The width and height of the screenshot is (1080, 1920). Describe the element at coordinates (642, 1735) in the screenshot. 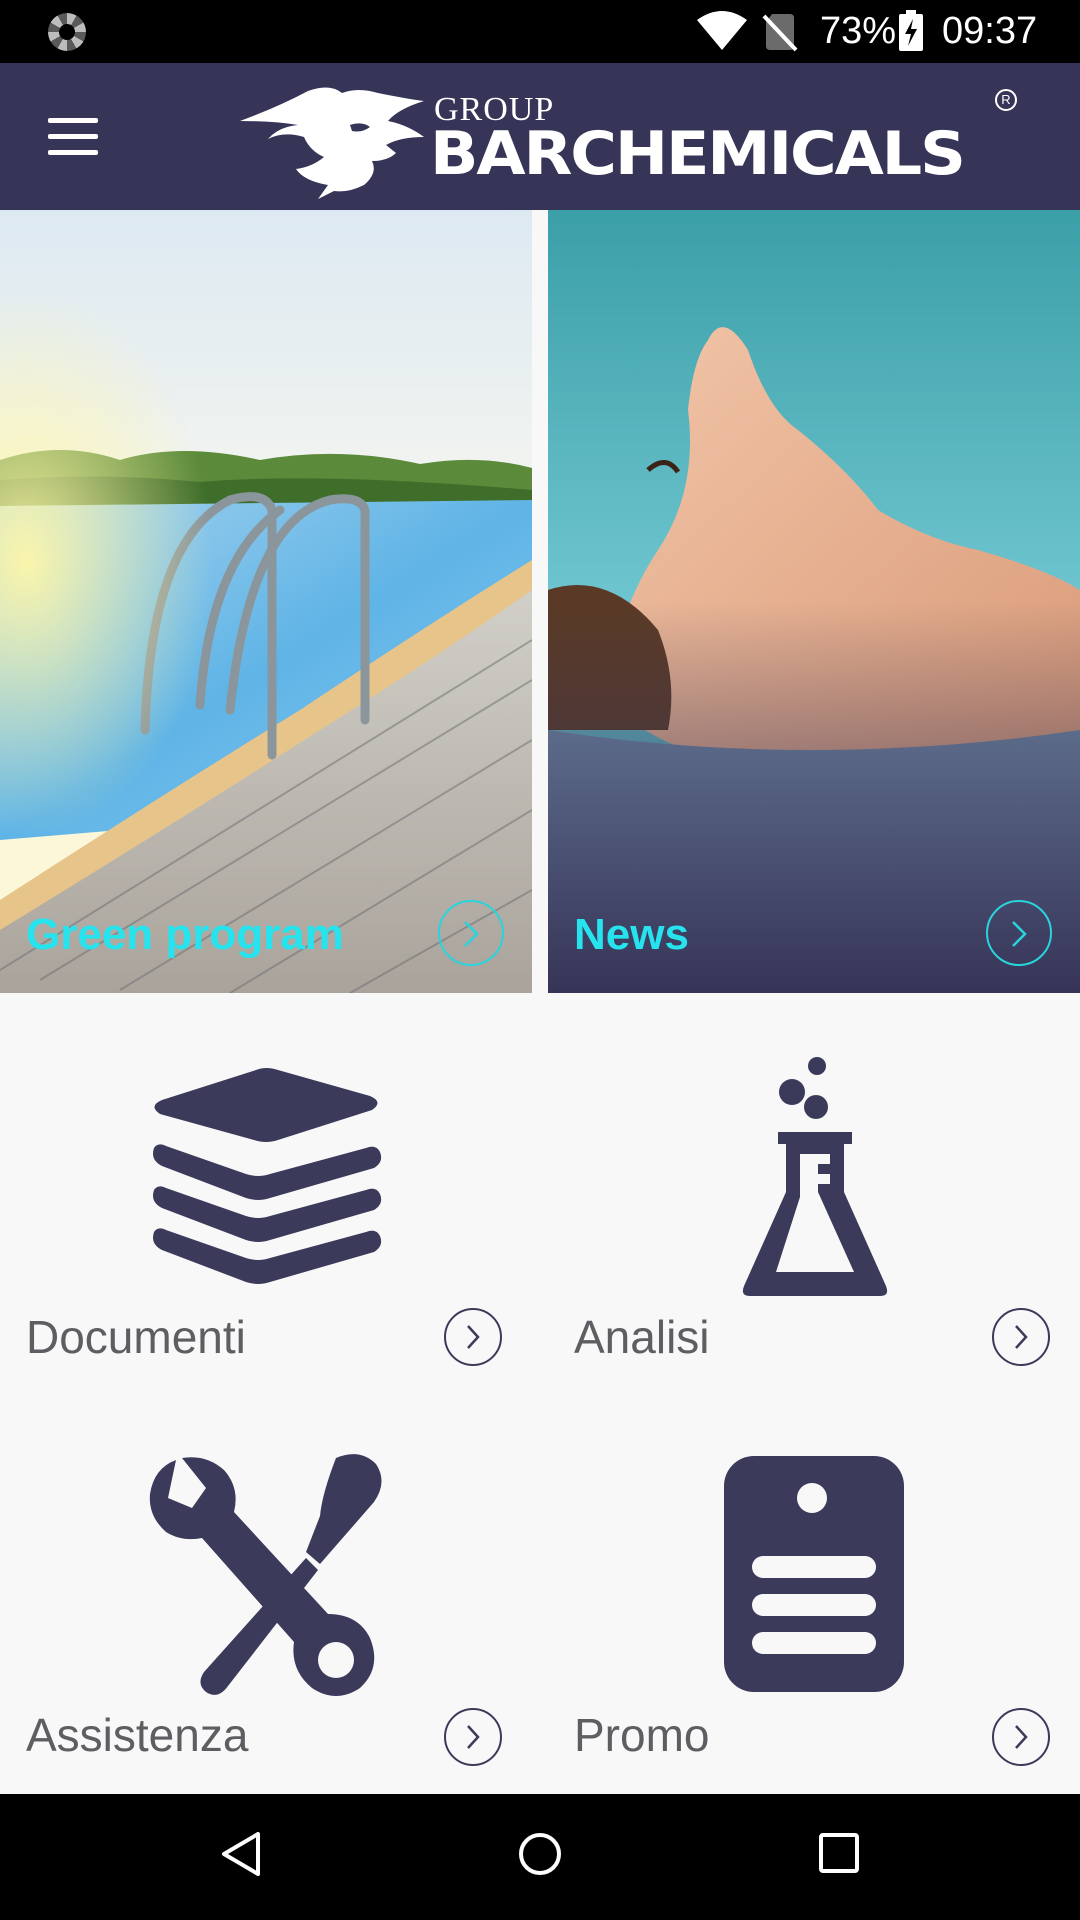

I see `menu-item-label: Promo` at that location.